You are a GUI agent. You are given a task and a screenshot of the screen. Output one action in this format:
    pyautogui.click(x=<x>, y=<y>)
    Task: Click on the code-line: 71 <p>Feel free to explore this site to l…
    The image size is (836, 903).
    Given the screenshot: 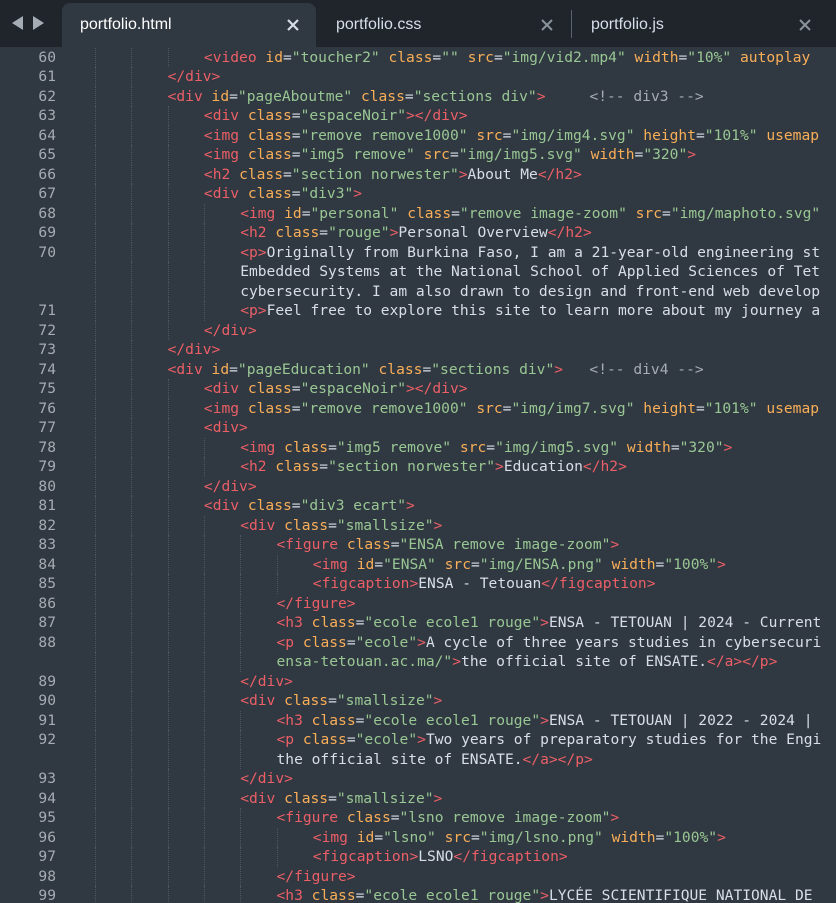 What is the action you would take?
    pyautogui.click(x=418, y=311)
    